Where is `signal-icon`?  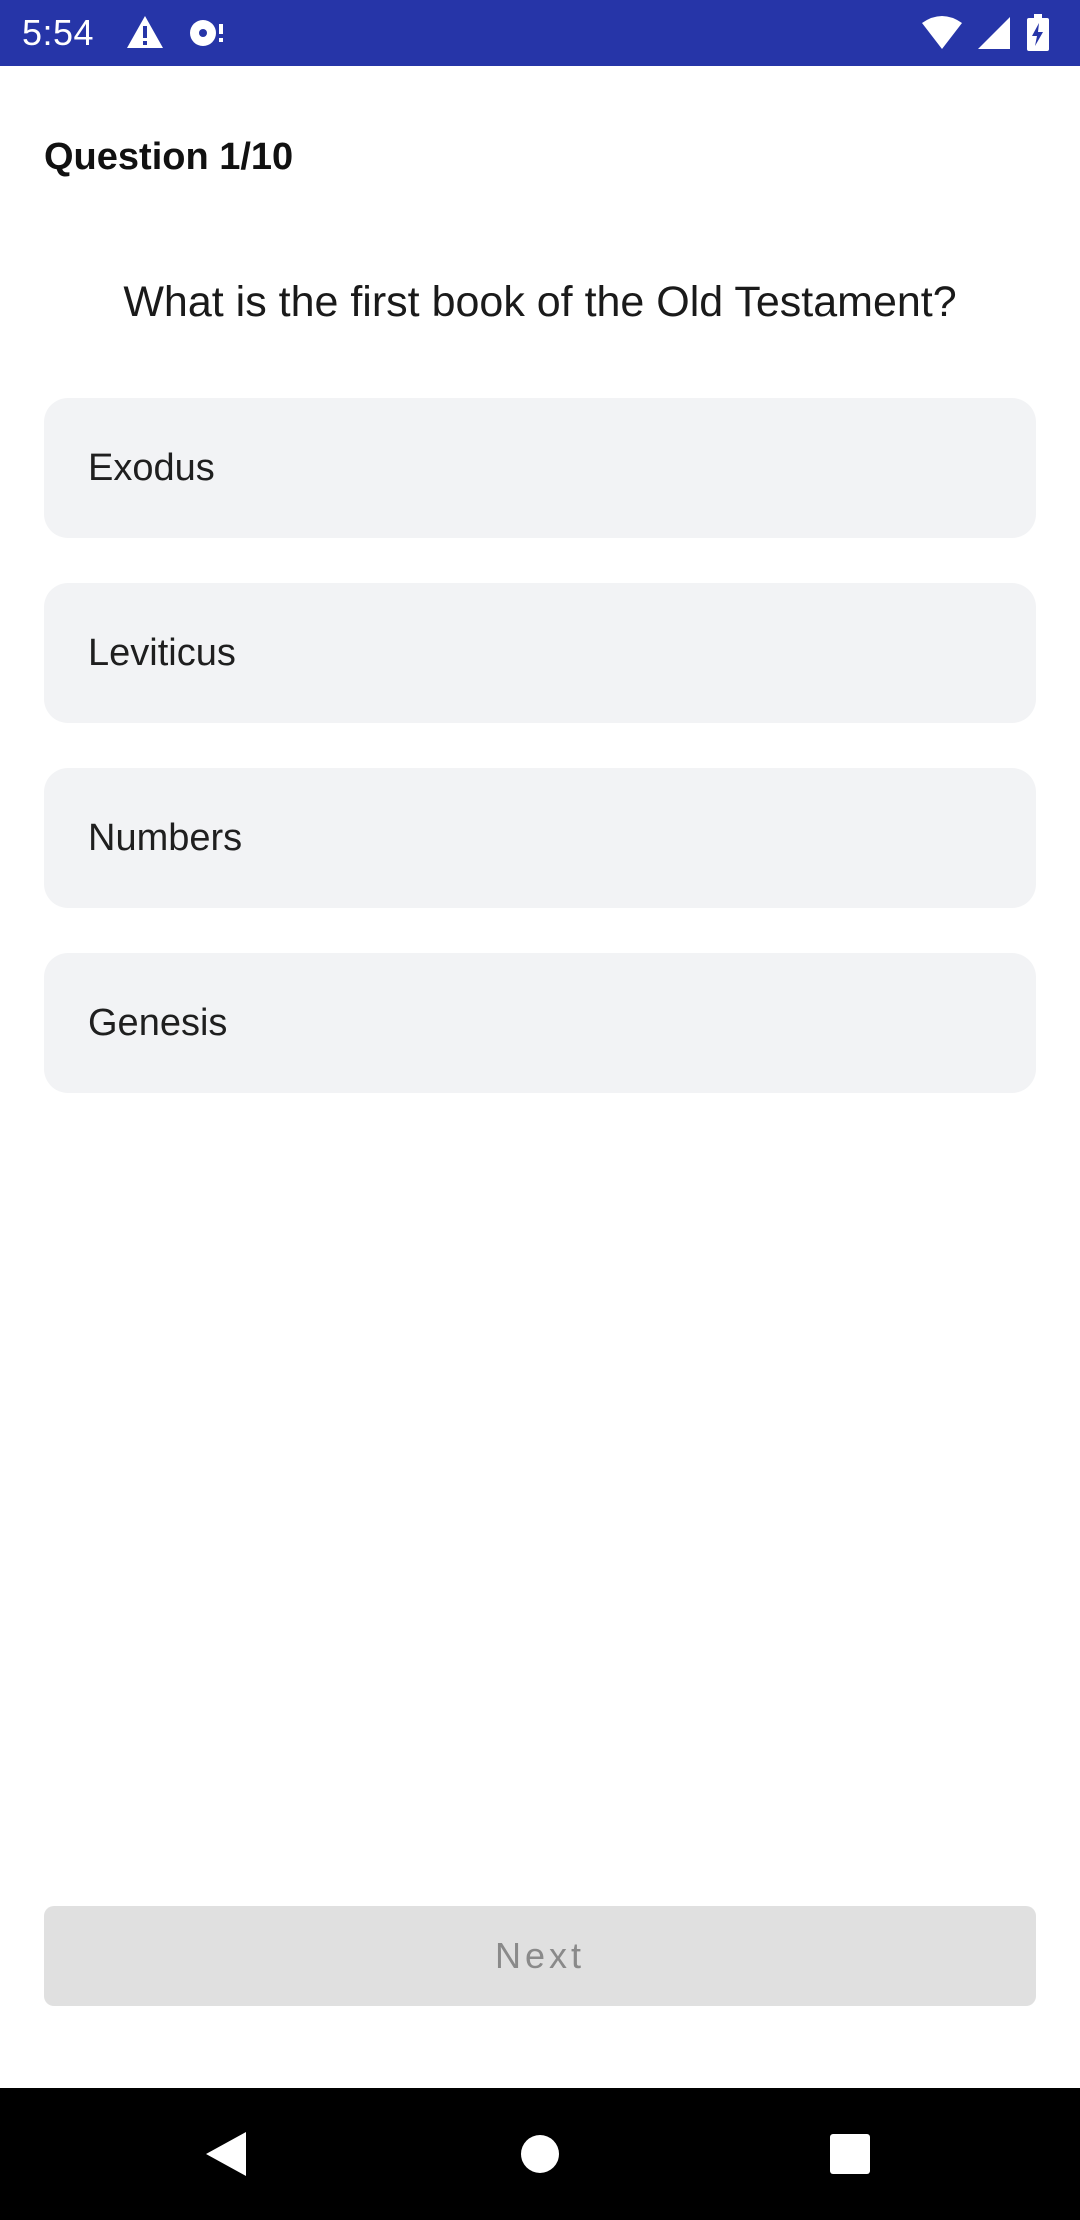
signal-icon is located at coordinates (994, 33).